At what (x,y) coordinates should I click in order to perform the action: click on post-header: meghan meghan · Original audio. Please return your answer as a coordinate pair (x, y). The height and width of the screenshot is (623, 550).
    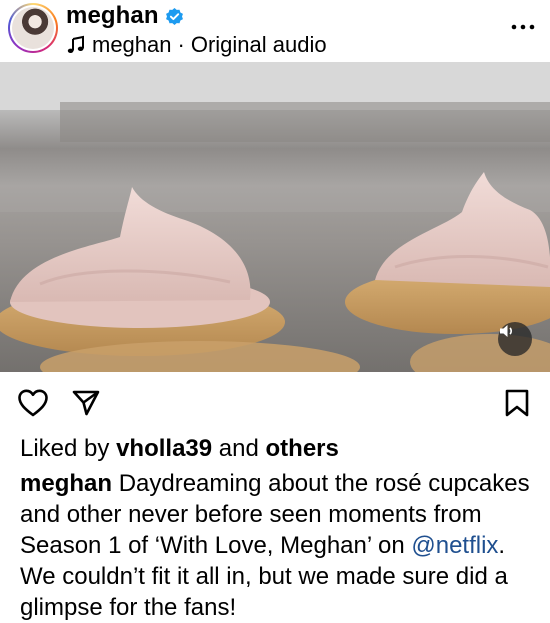
    Looking at the image, I should click on (275, 31).